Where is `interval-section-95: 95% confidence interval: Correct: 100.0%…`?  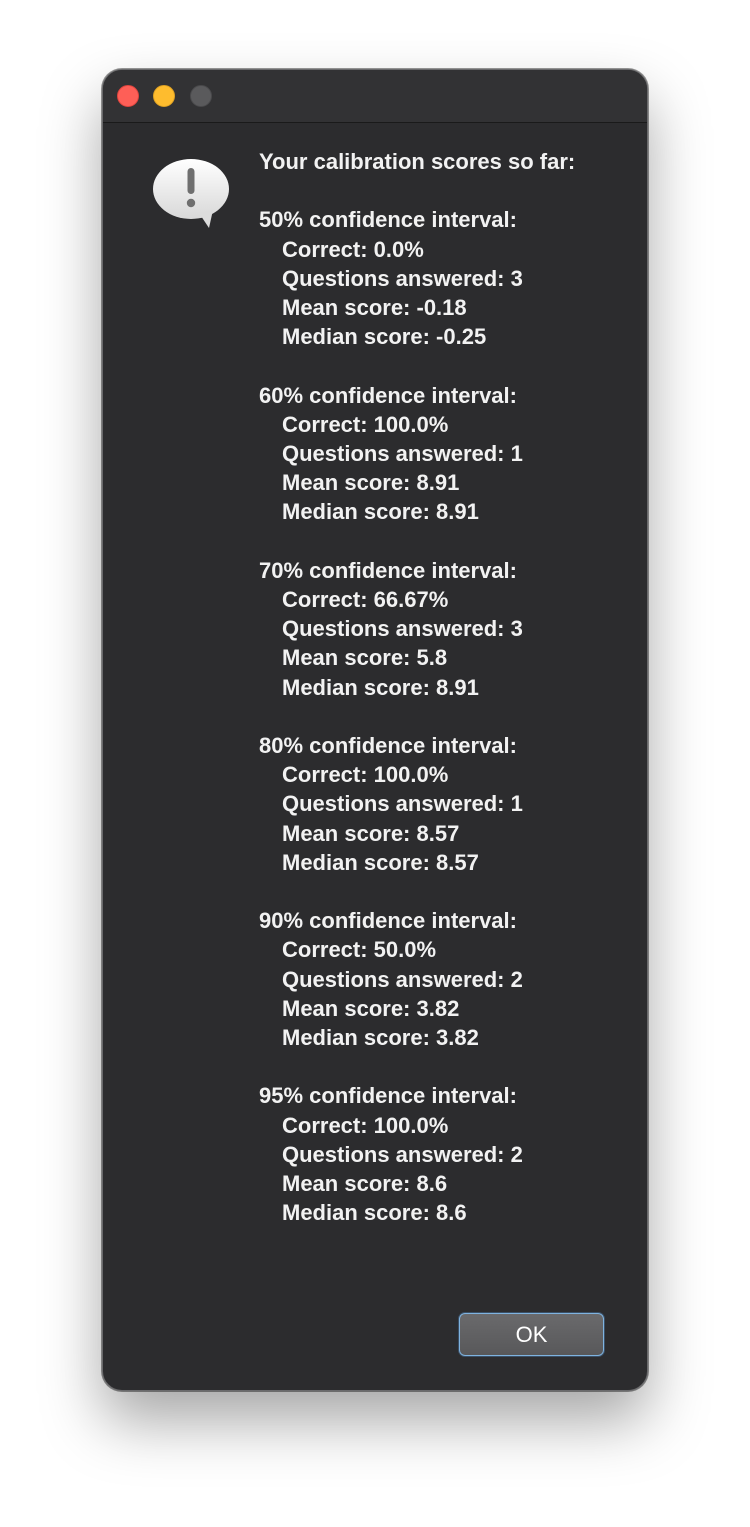
interval-section-95: 95% confidence interval: Correct: 100.0%… is located at coordinates (449, 1154).